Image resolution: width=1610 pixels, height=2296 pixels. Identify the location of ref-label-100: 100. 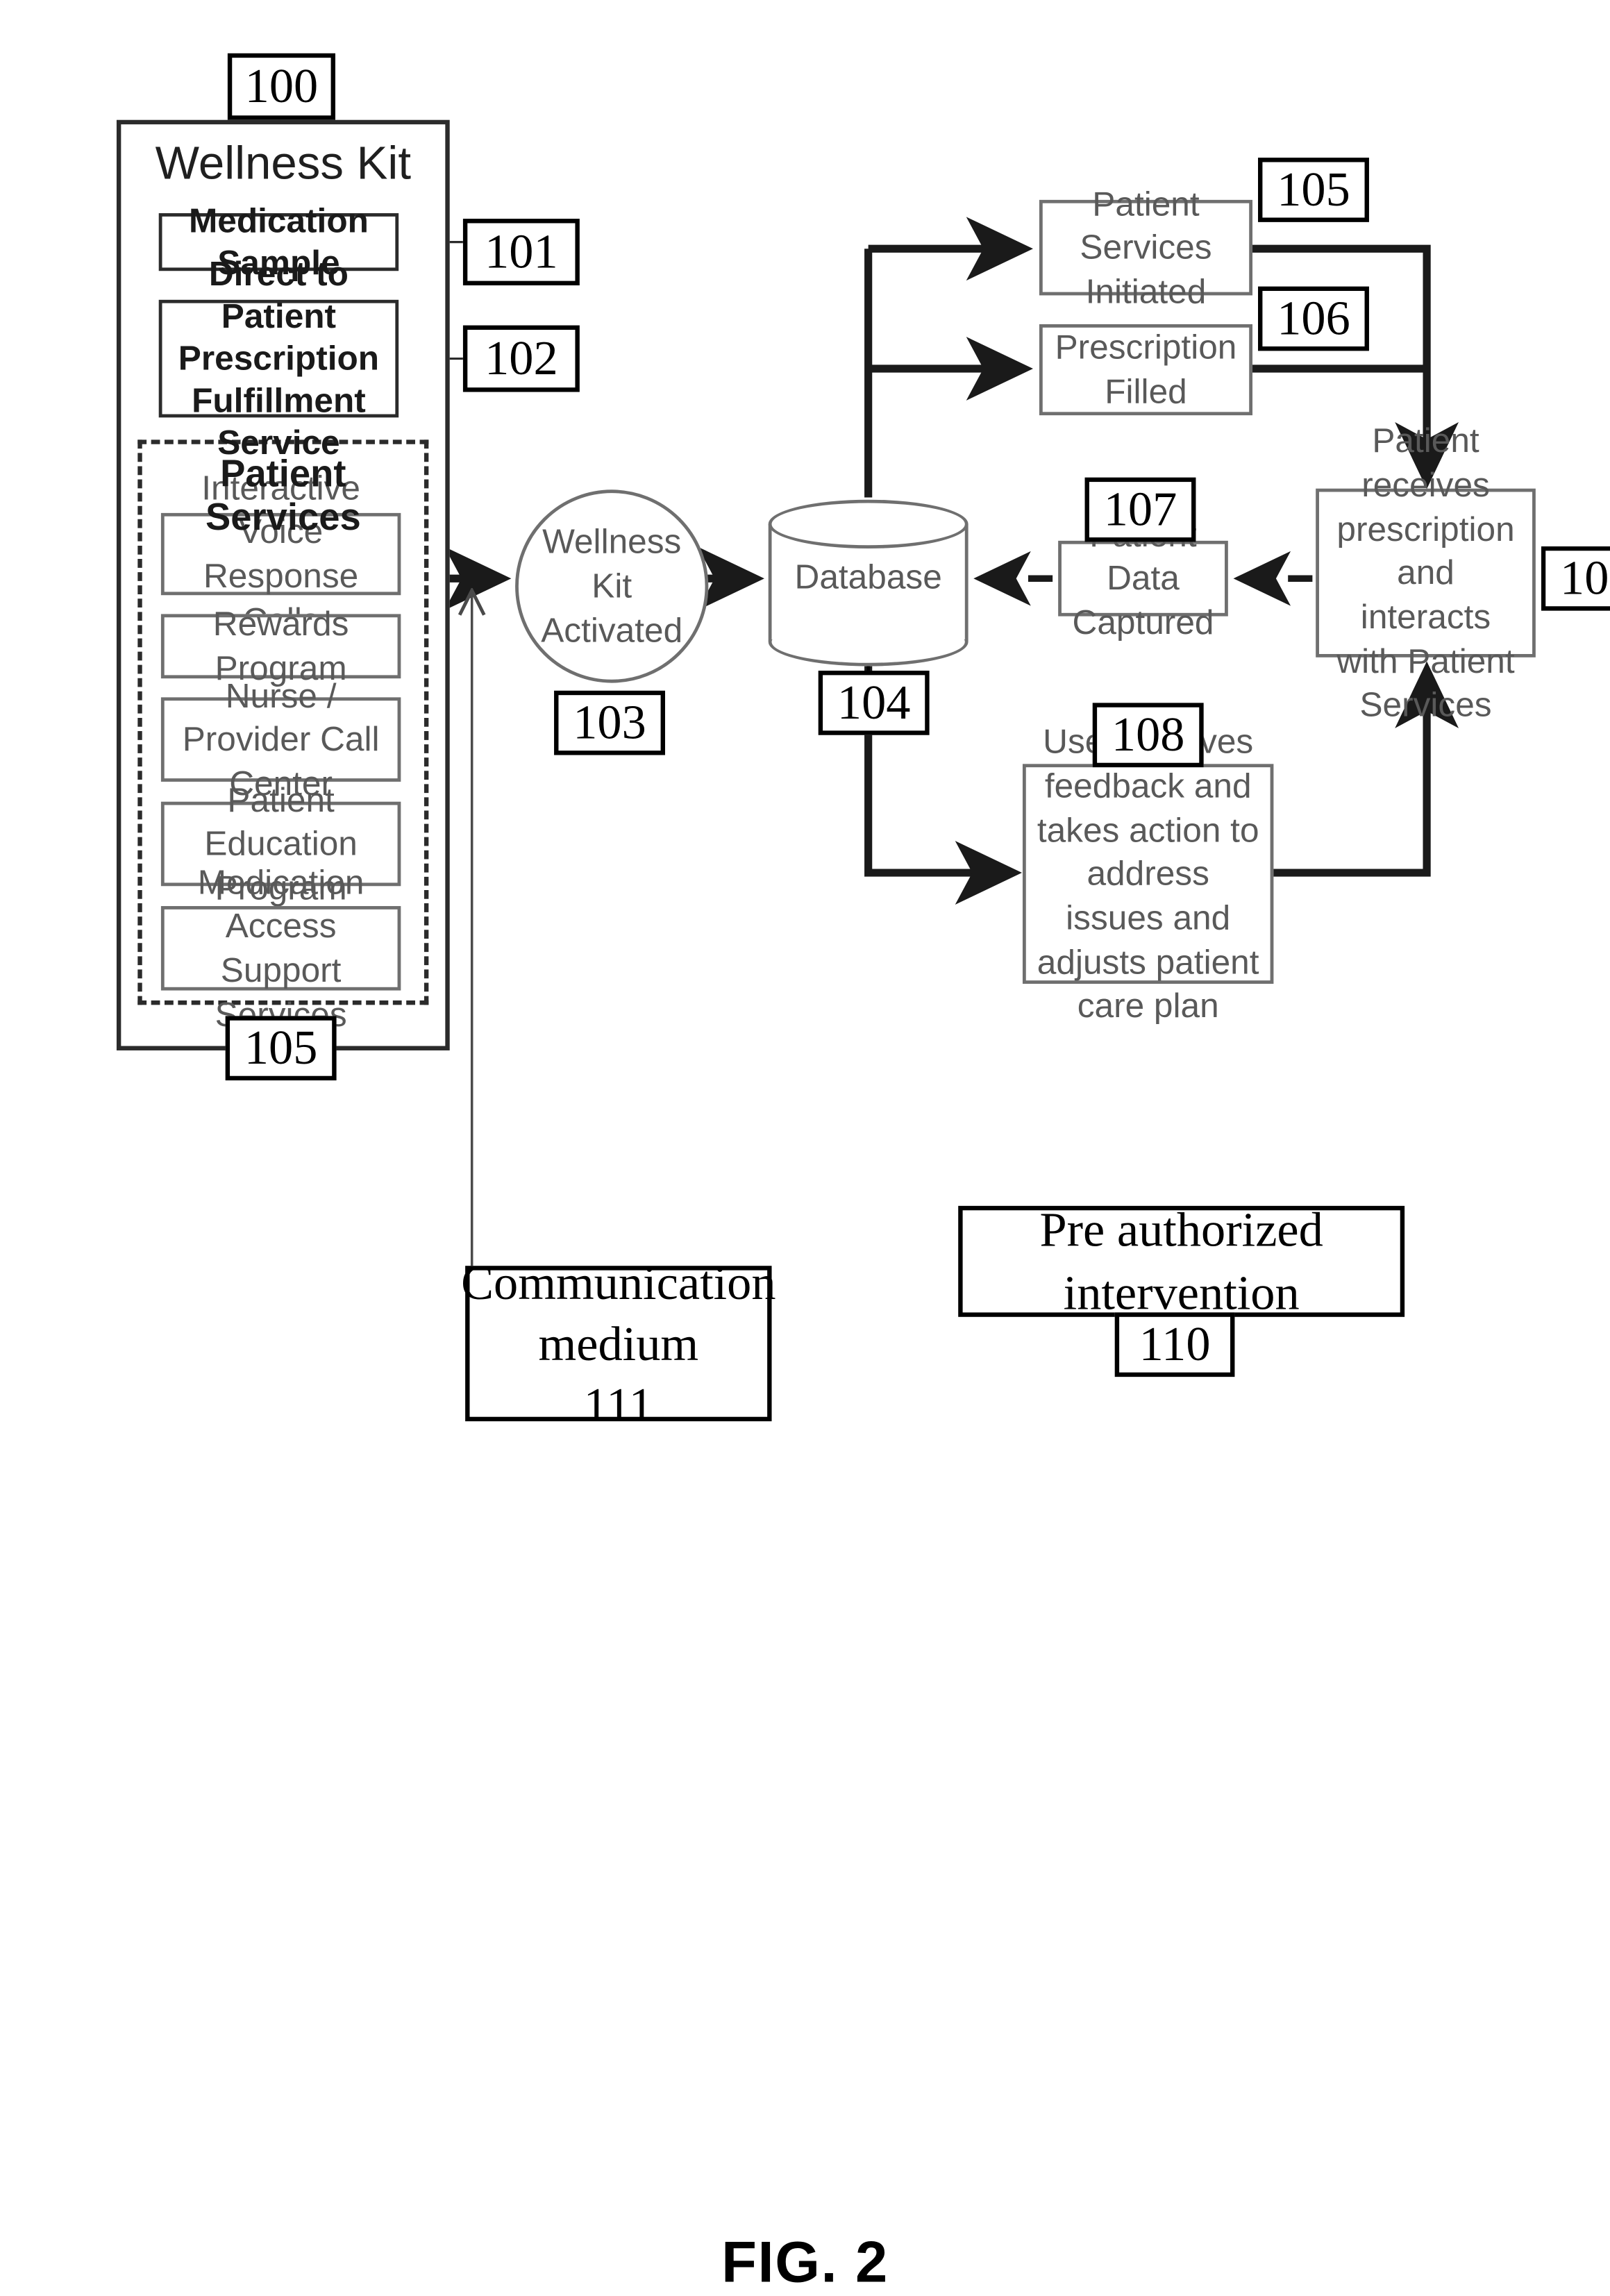
(281, 86).